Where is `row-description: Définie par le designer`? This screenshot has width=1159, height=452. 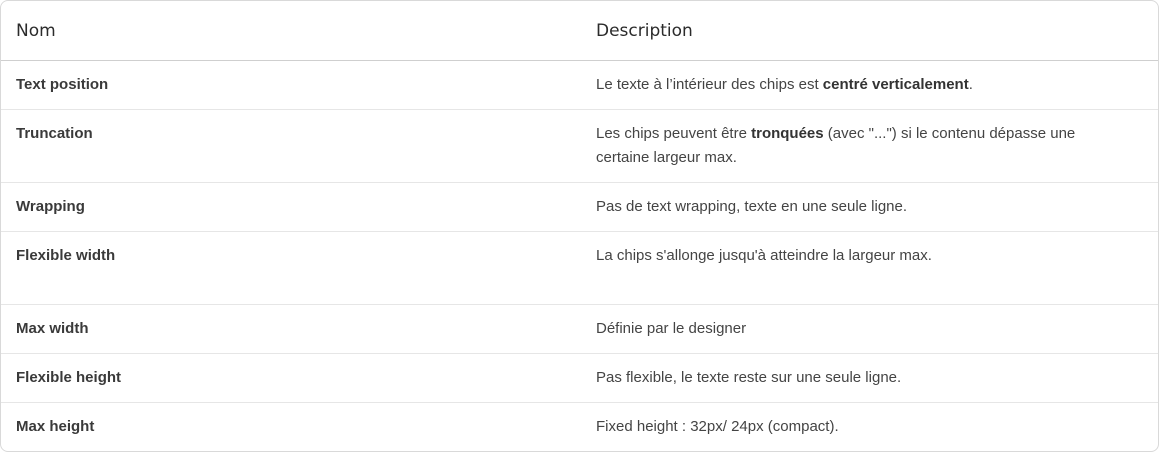
row-description: Définie par le designer is located at coordinates (869, 329).